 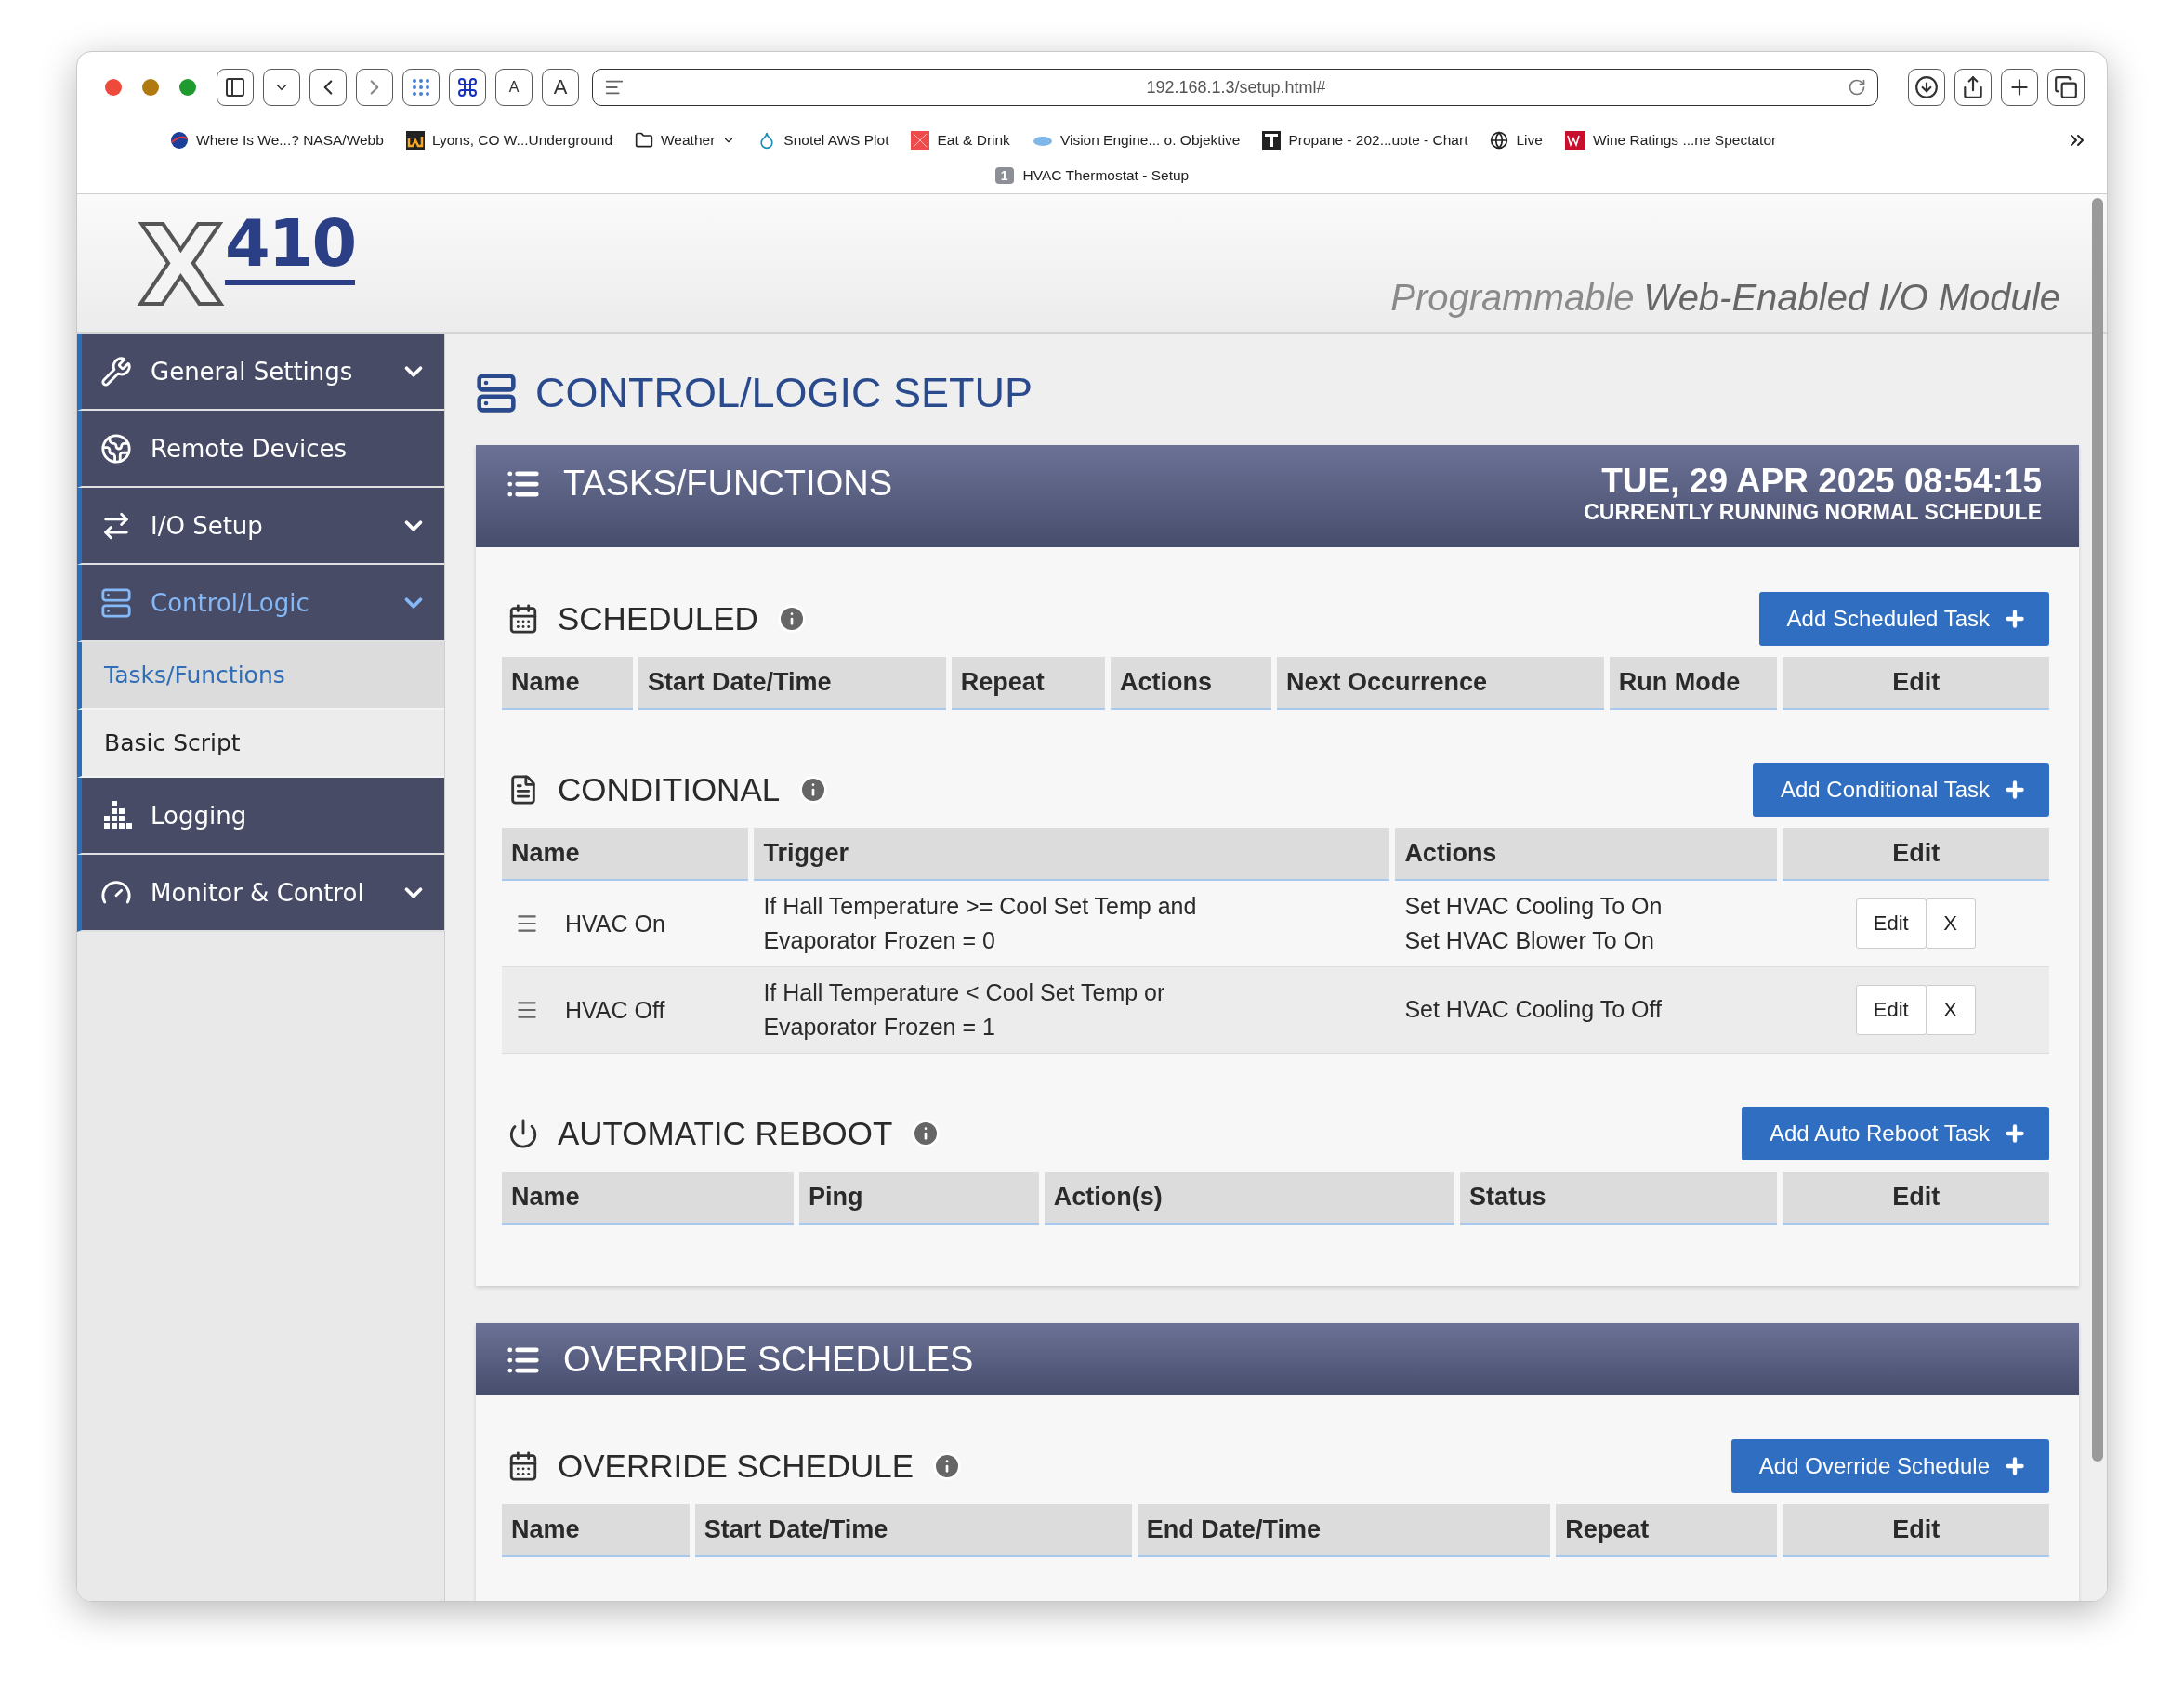 I want to click on sidebar-item: I/O Setup, so click(x=260, y=526).